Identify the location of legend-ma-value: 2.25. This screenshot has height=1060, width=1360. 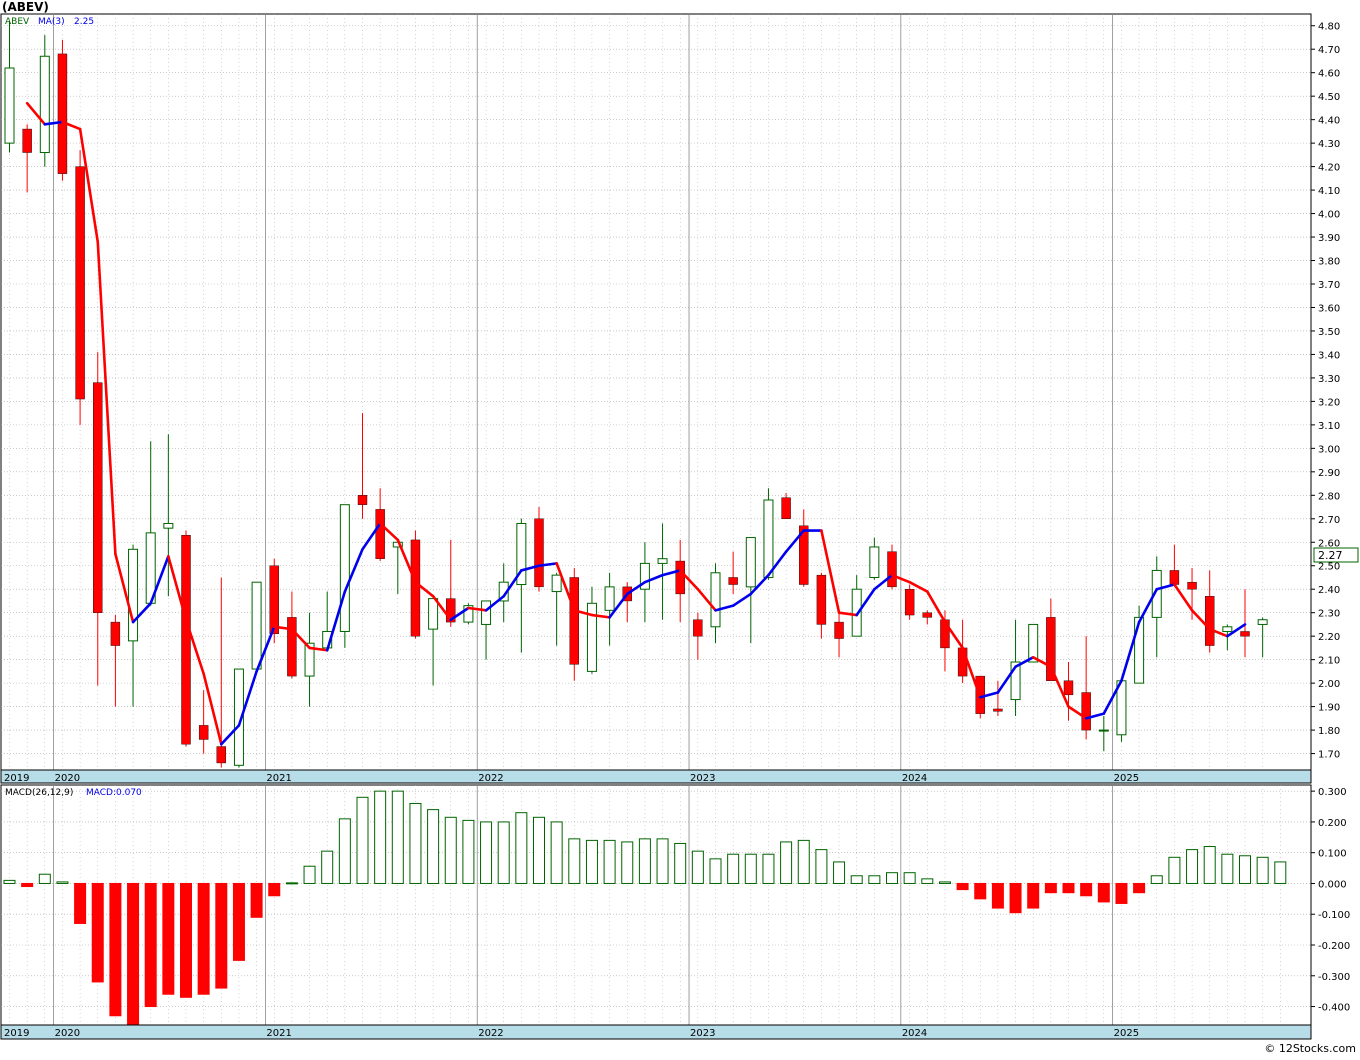
(84, 22).